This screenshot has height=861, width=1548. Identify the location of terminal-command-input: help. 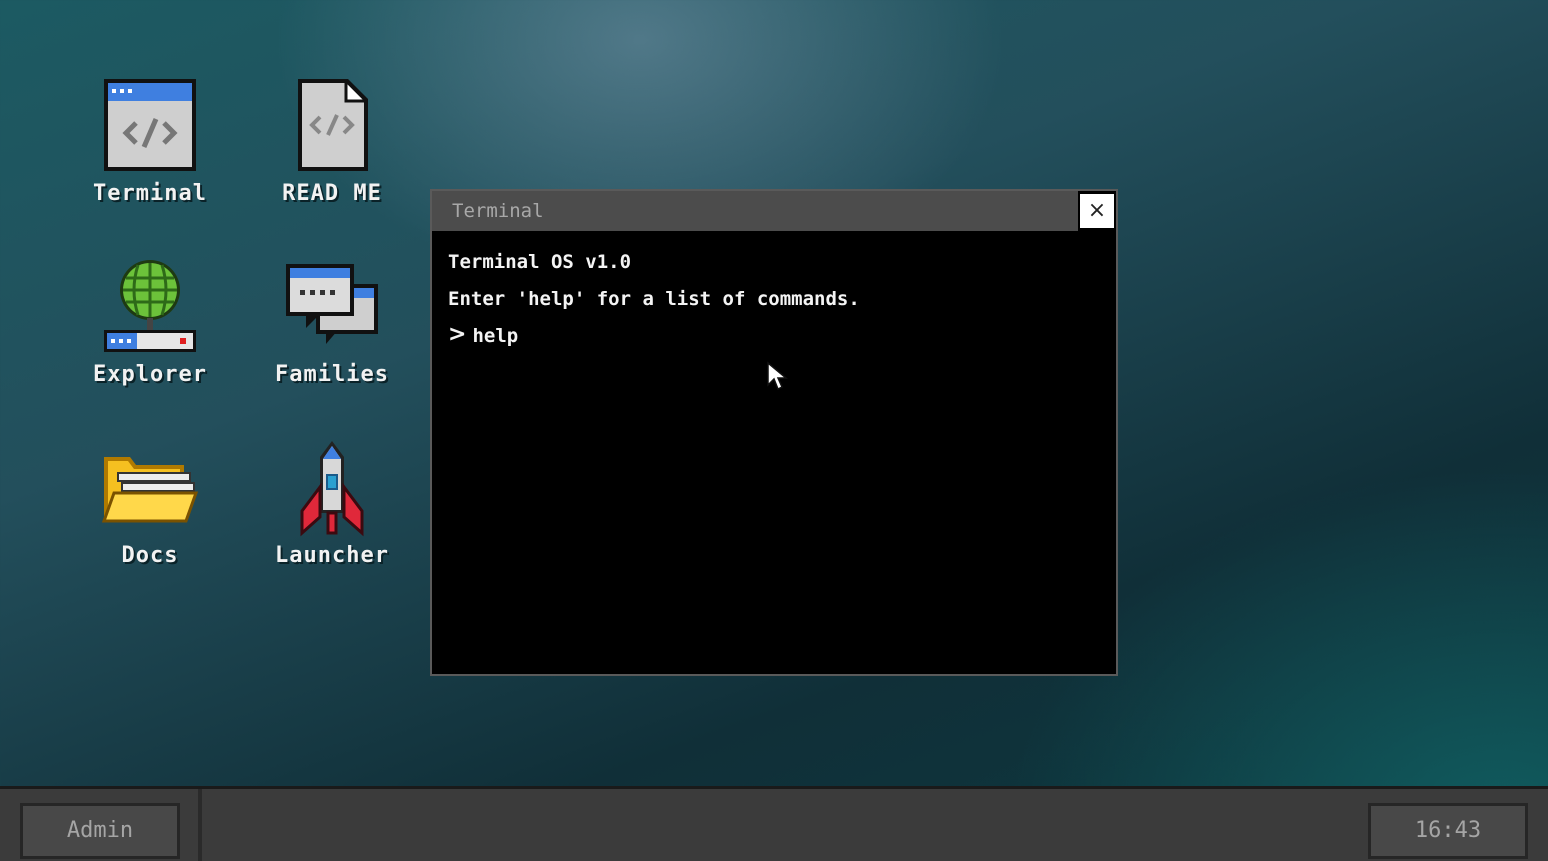
(495, 336).